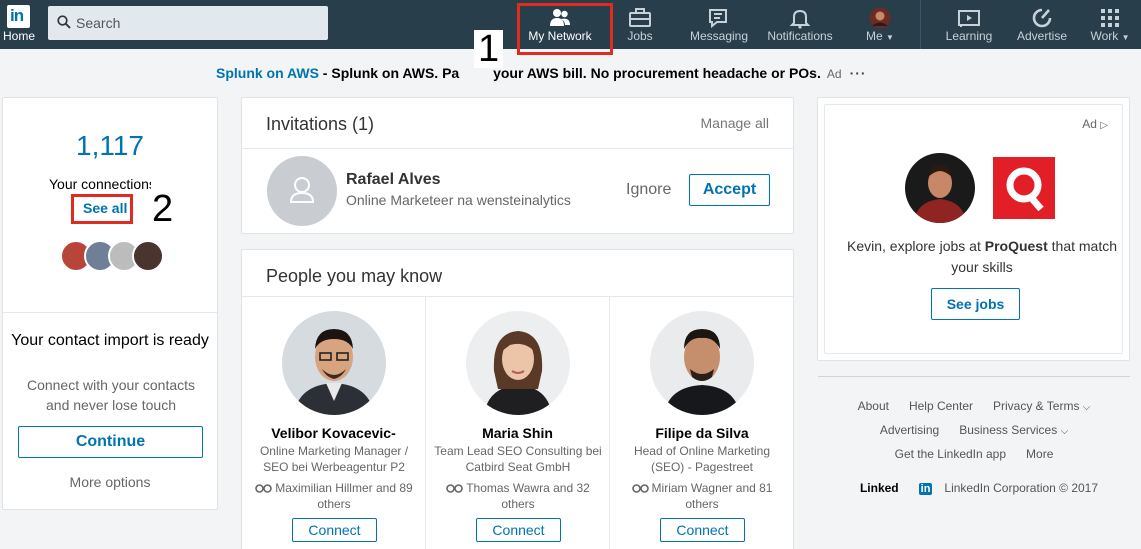 The image size is (1141, 549). What do you see at coordinates (64, 22) in the screenshot?
I see `search-icon` at bounding box center [64, 22].